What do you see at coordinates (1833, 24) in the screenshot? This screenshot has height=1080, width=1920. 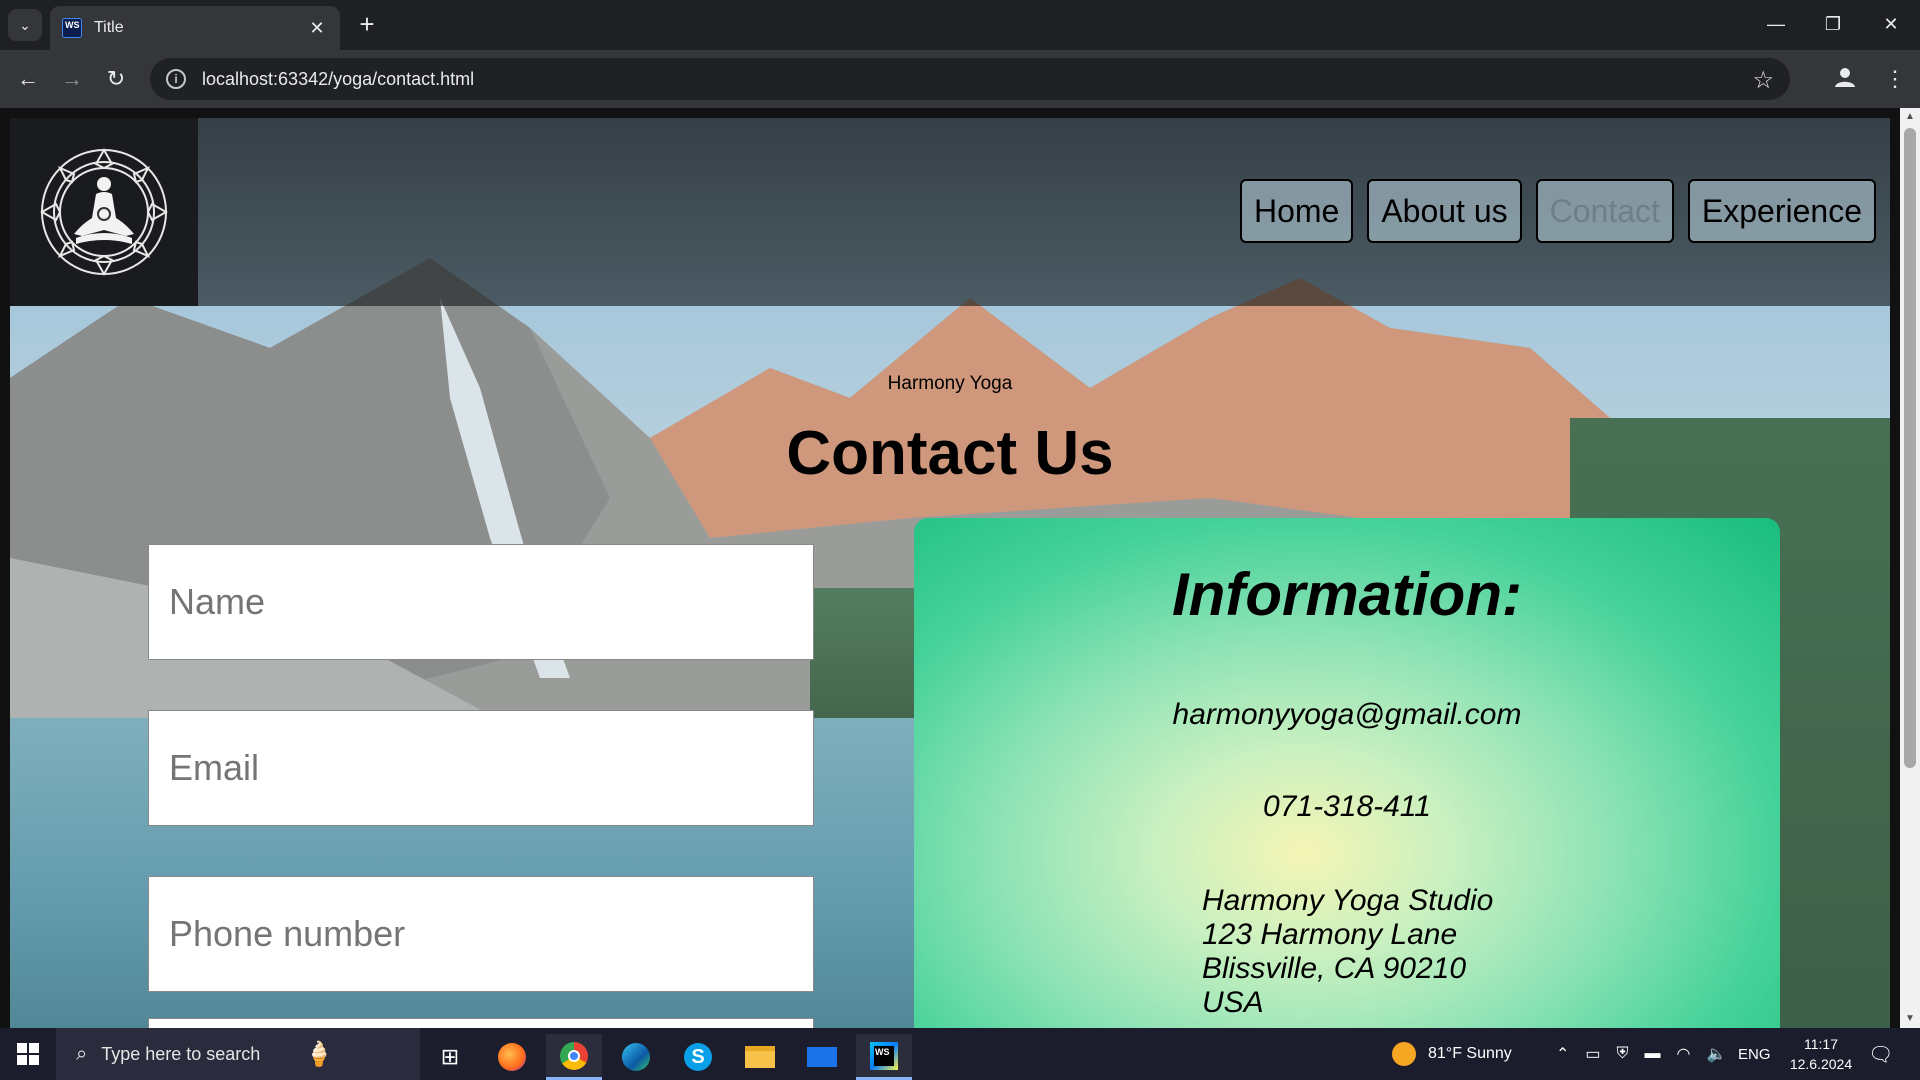 I see `restore-button: ❐` at bounding box center [1833, 24].